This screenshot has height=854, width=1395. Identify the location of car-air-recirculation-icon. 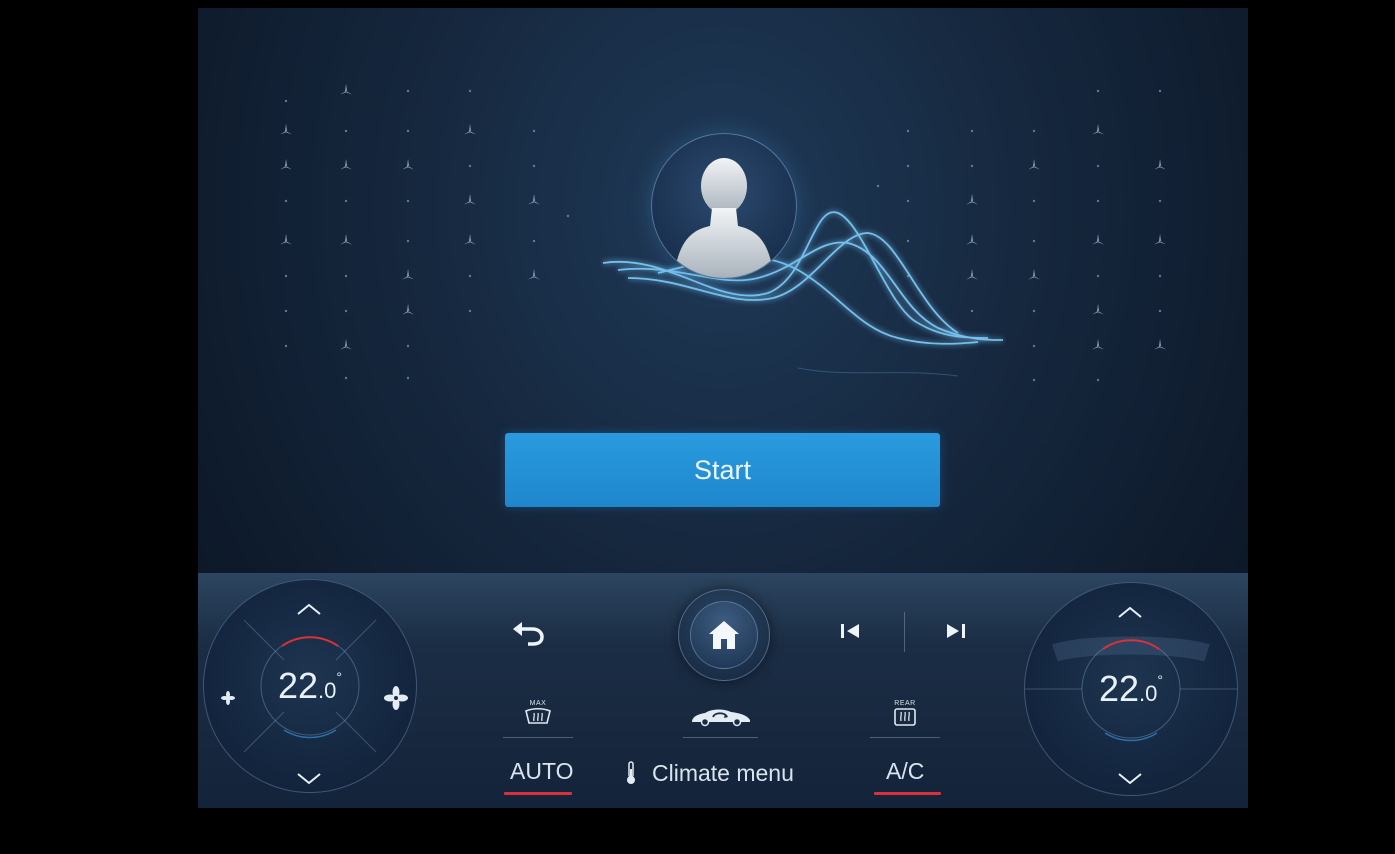
(720, 718).